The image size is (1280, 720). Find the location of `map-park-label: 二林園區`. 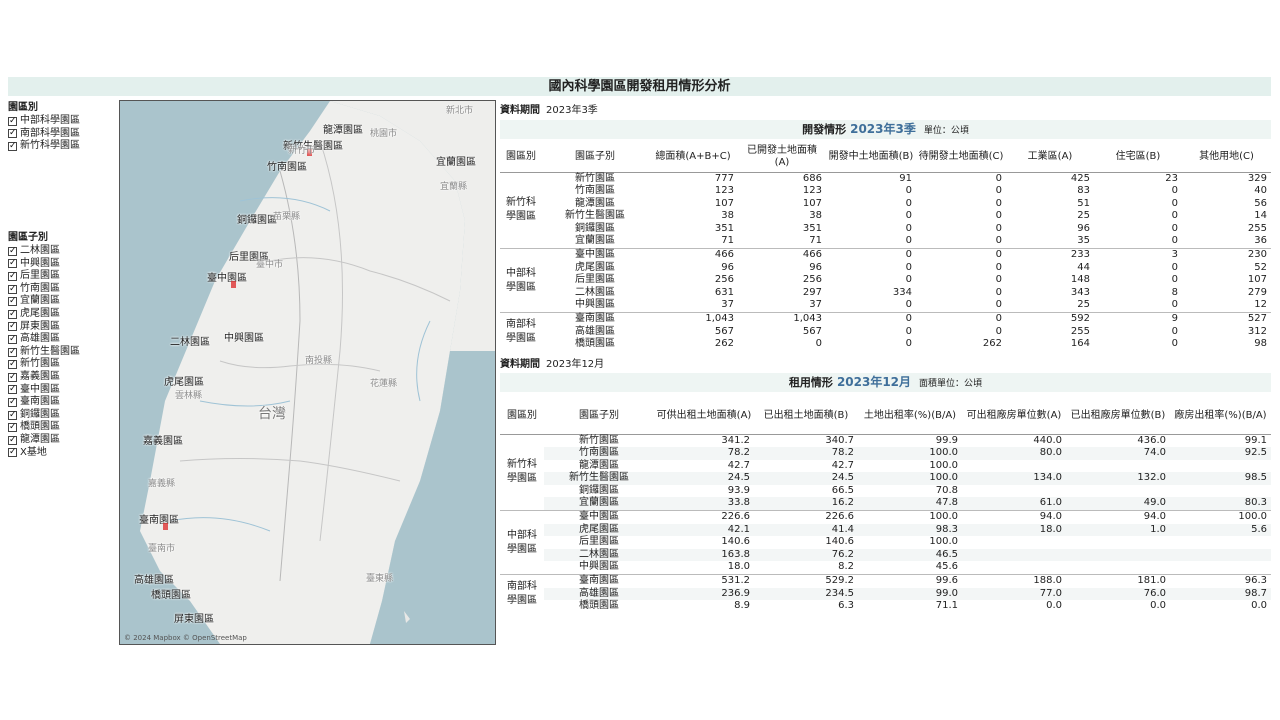

map-park-label: 二林園區 is located at coordinates (190, 340).